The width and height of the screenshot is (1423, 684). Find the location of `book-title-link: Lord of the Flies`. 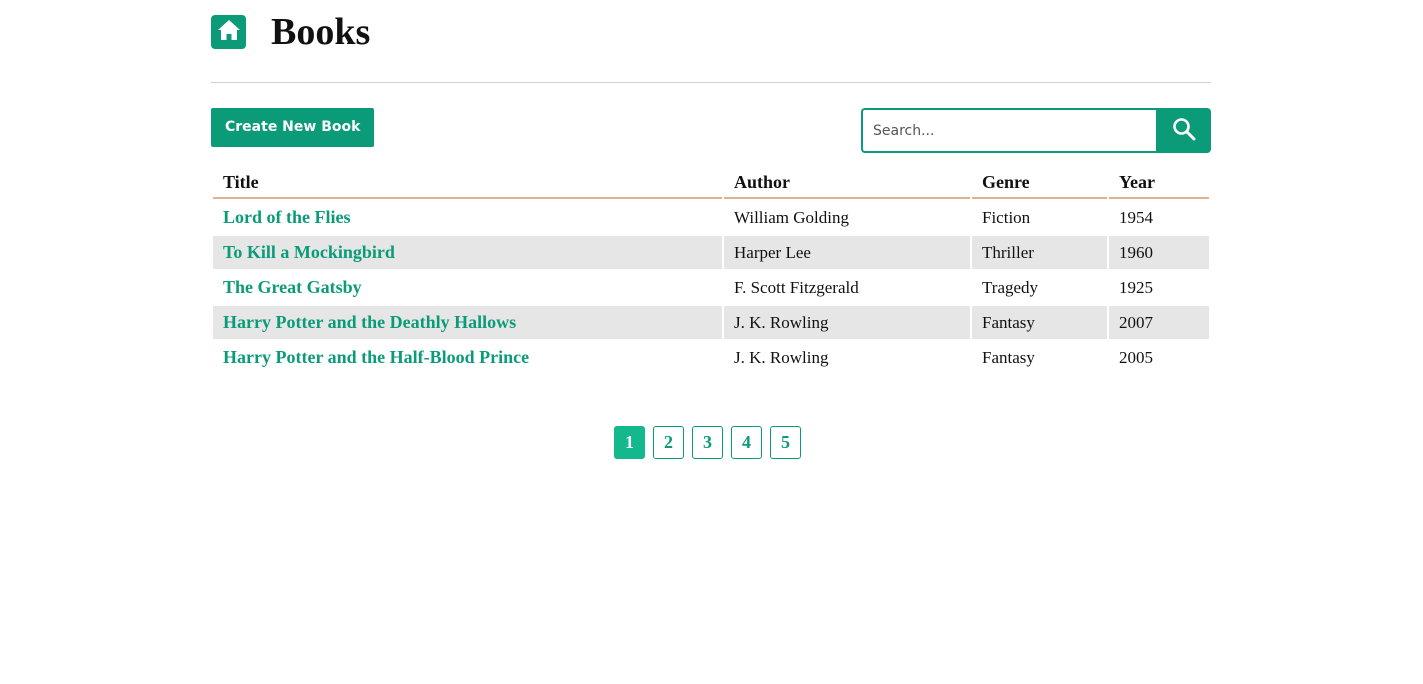

book-title-link: Lord of the Flies is located at coordinates (287, 217).